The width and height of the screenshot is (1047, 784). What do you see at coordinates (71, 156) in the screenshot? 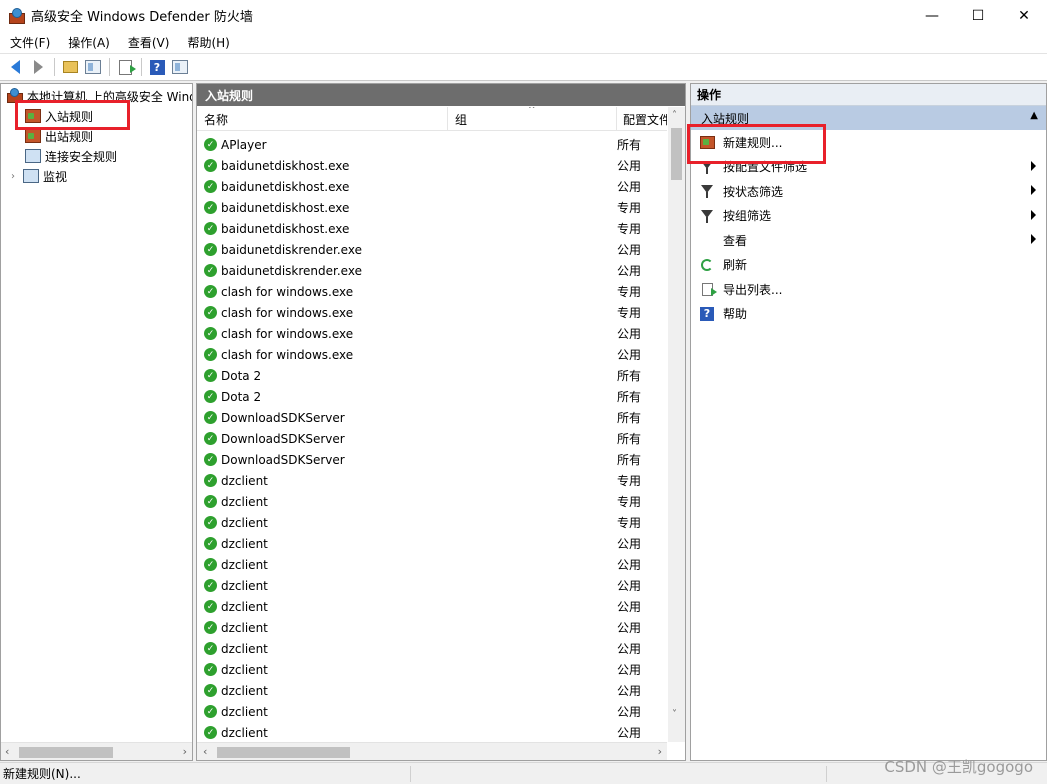
I see `tree-item-connection-security-rules: 连接安全规则` at bounding box center [71, 156].